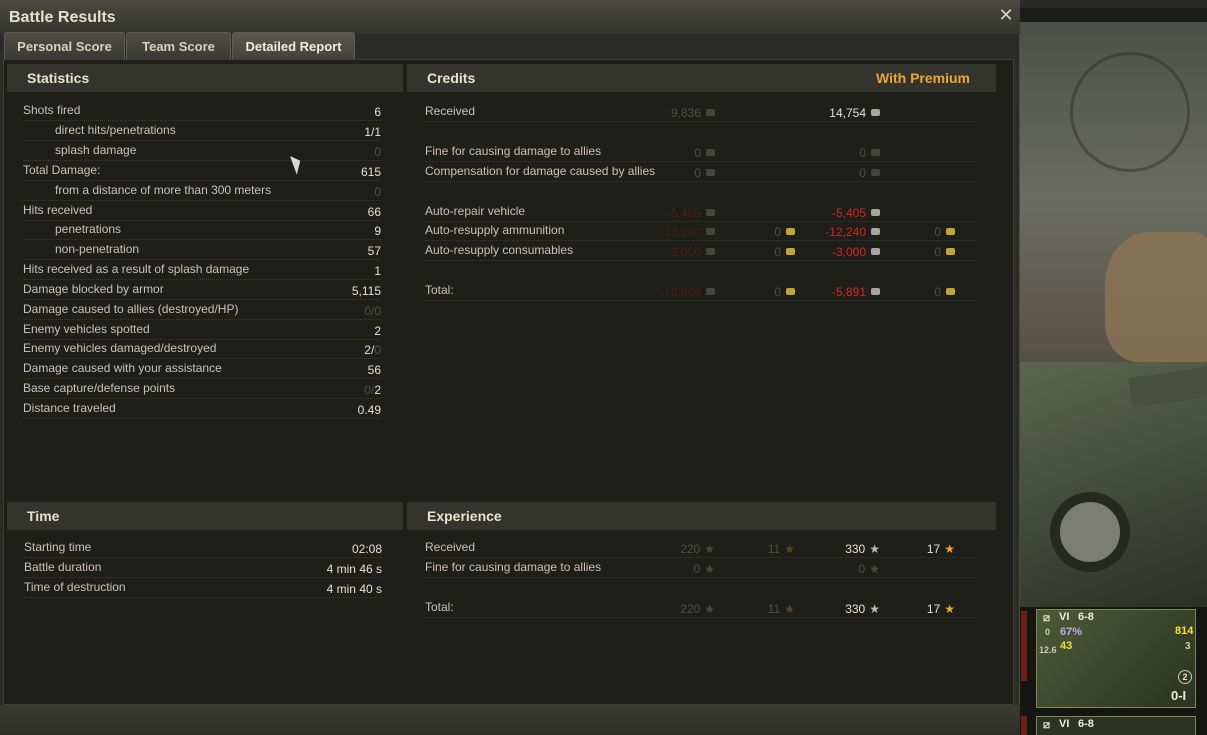  I want to click on tab-personal-score: Personal Score, so click(64, 45).